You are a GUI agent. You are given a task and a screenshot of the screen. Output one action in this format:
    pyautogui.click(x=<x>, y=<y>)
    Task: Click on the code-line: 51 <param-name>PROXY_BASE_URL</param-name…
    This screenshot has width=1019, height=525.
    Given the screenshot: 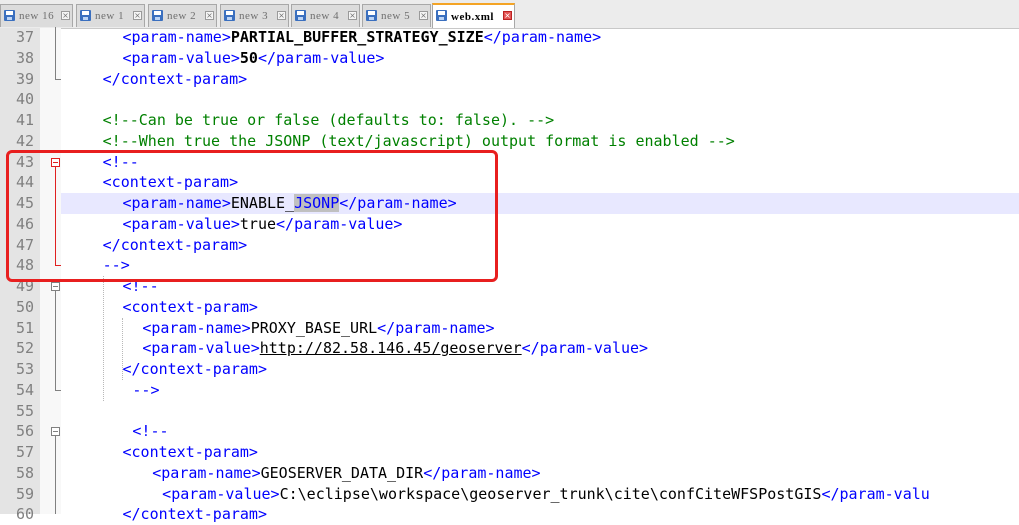 What is the action you would take?
    pyautogui.click(x=509, y=328)
    